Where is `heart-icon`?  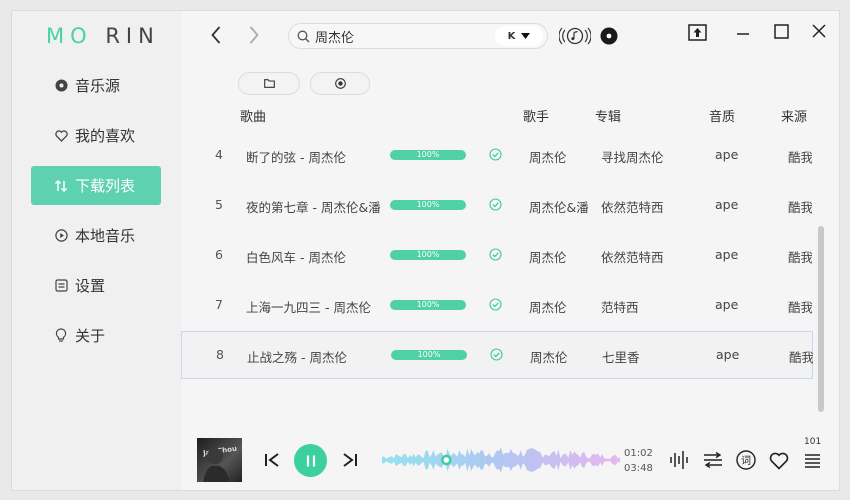
heart-icon is located at coordinates (779, 461).